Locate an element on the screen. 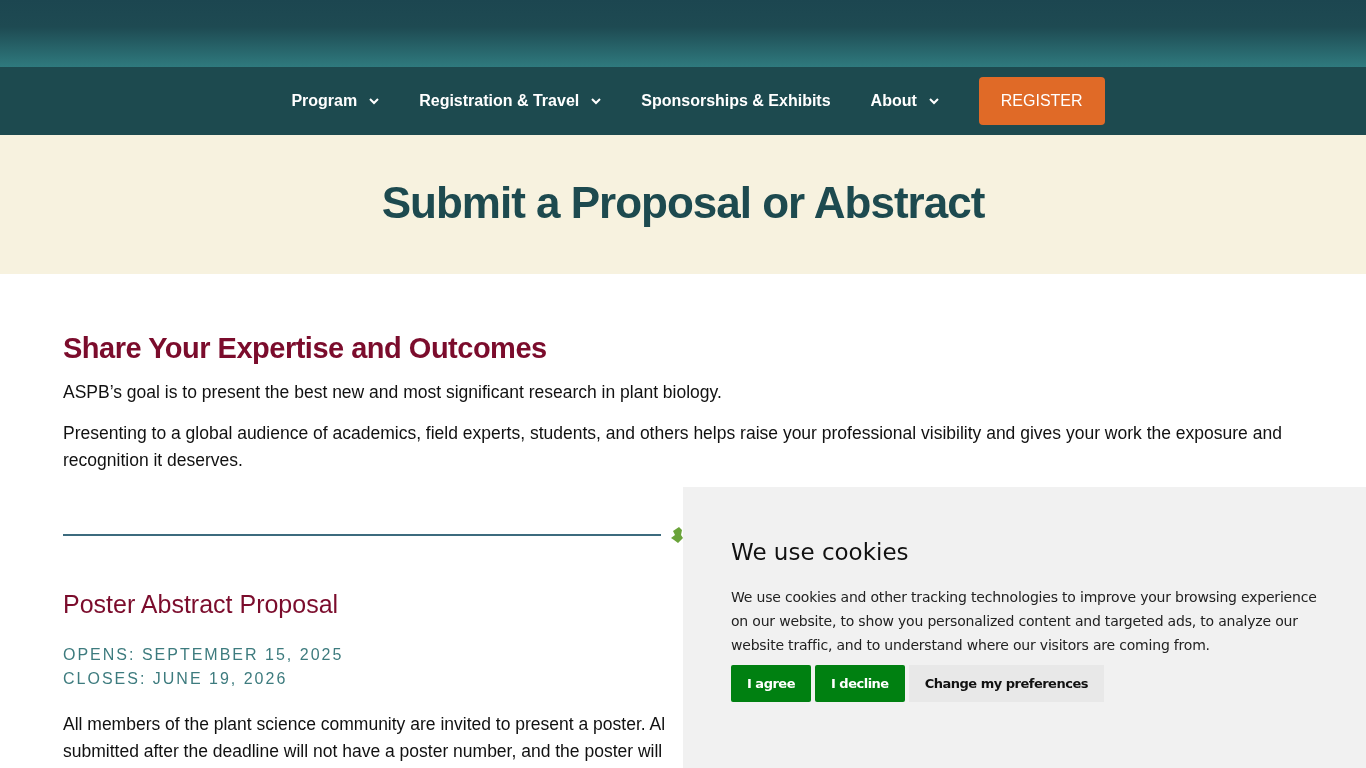 The image size is (1366, 768). page-title: Submit a Proposal or Abstract is located at coordinates (683, 203).